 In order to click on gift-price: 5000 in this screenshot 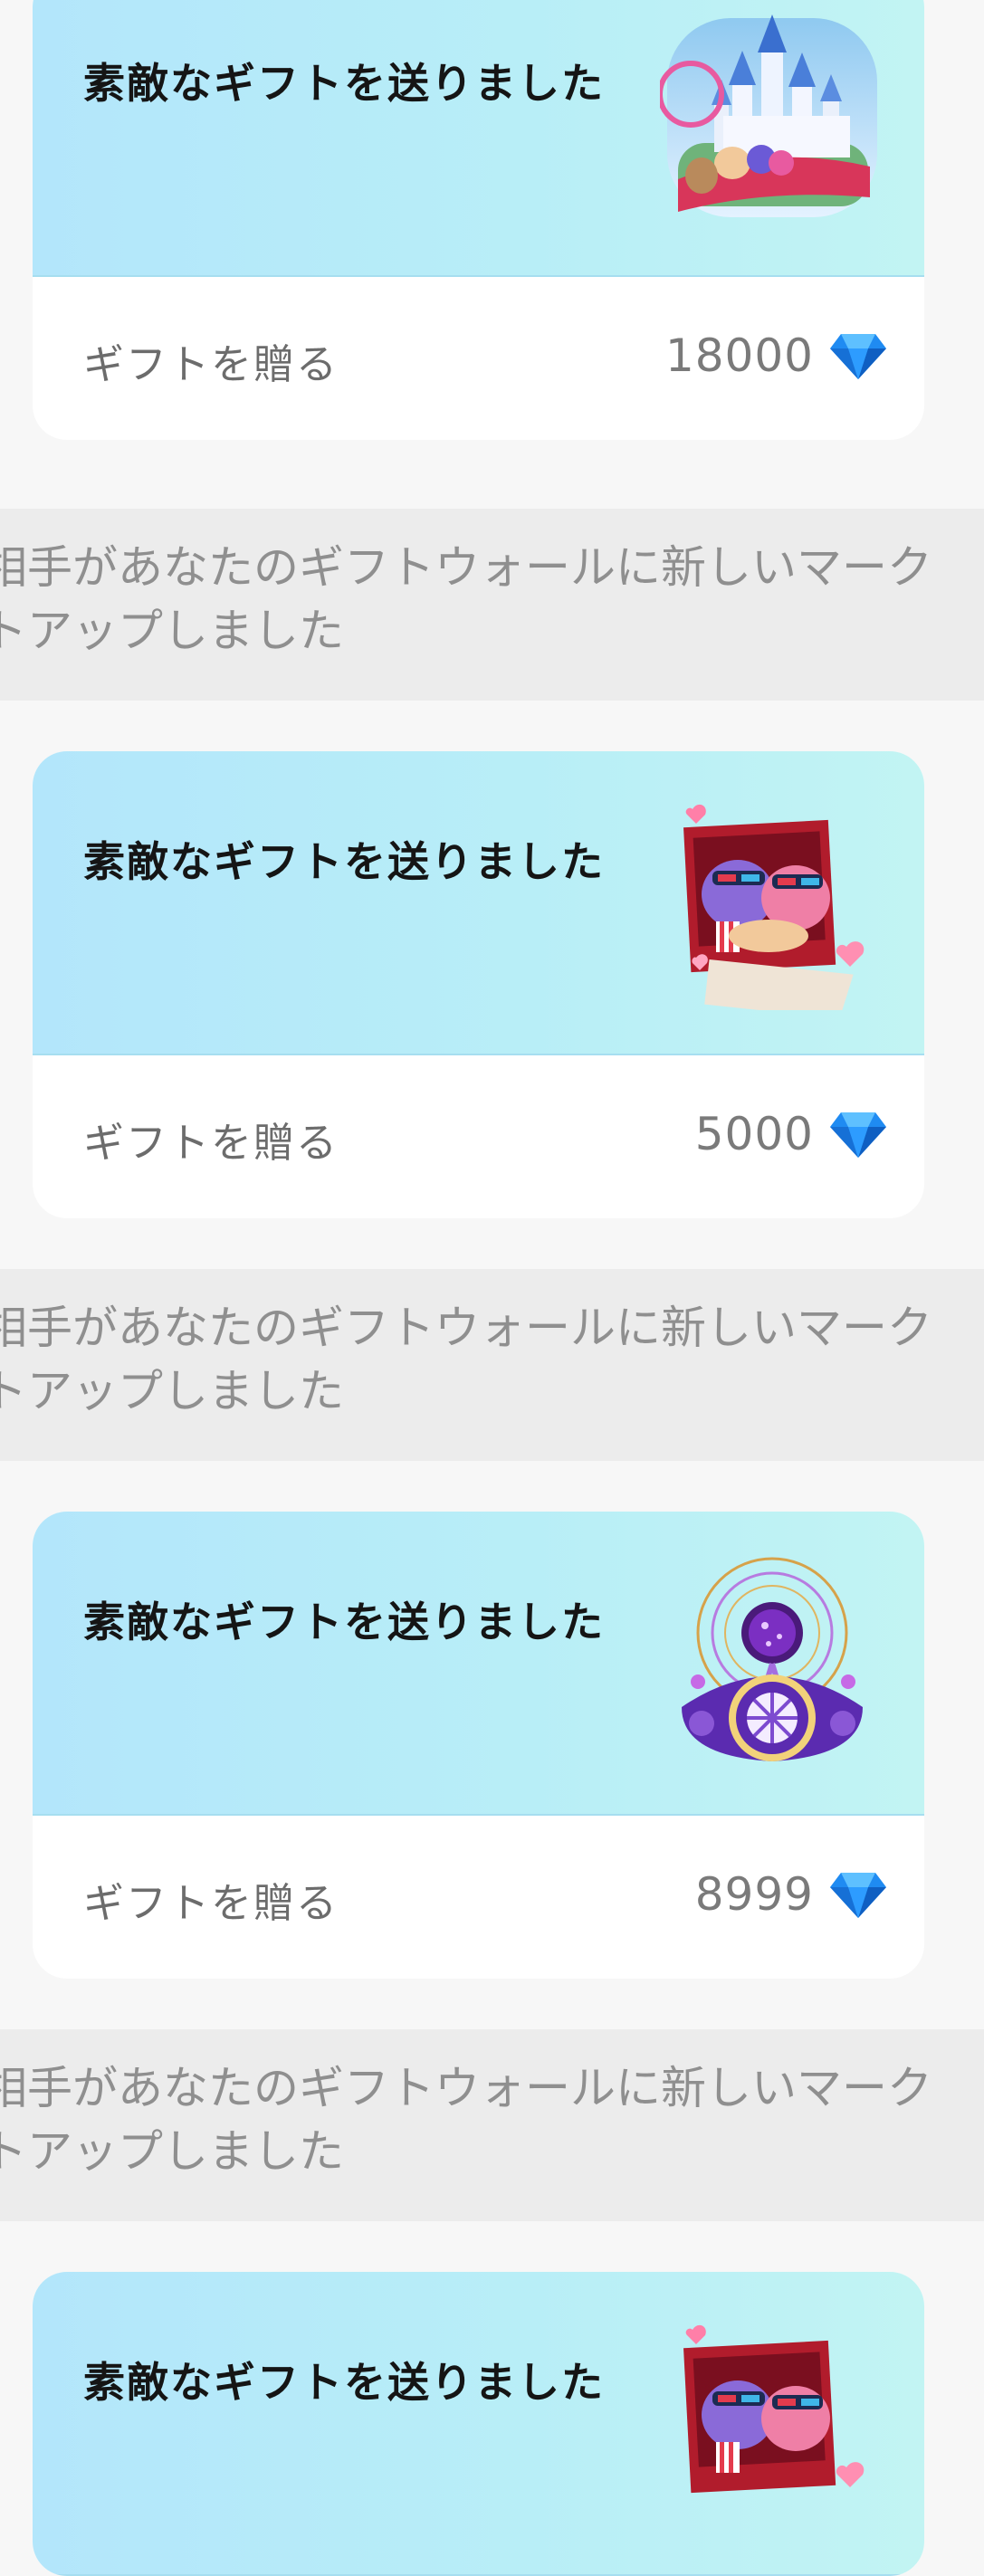, I will do `click(792, 1134)`.